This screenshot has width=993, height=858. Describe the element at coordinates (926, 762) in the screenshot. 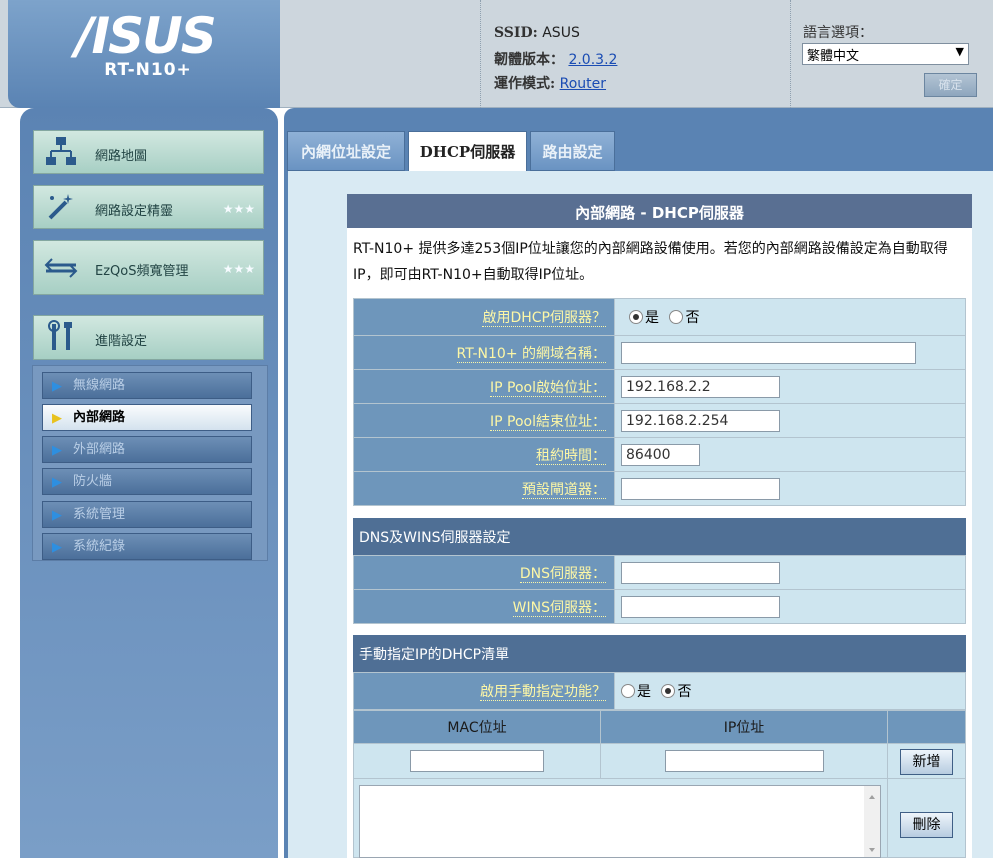

I see `add-button: 新增` at that location.